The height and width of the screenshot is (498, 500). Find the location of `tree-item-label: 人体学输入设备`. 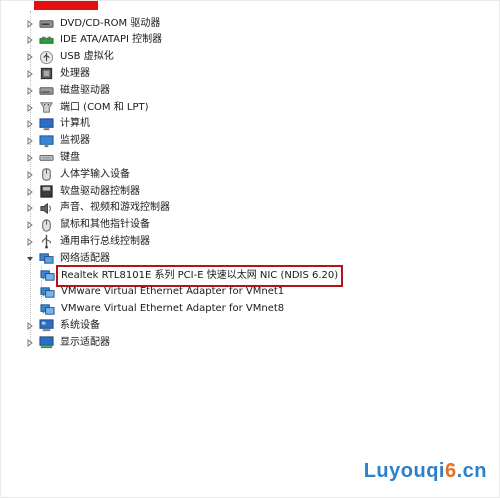

tree-item-label: 人体学输入设备 is located at coordinates (95, 174).